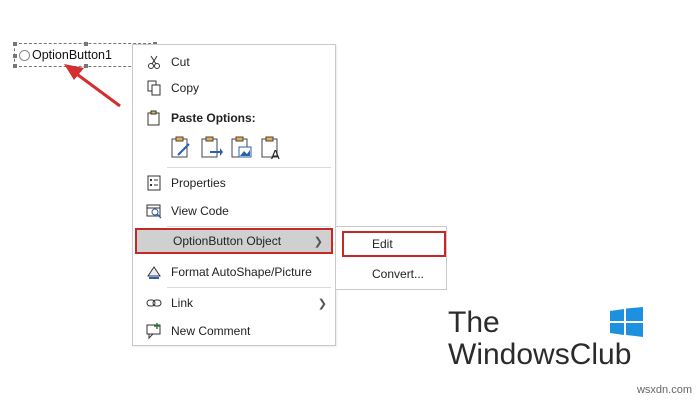  Describe the element at coordinates (234, 183) in the screenshot. I see `menu-item-properties: Properties` at that location.